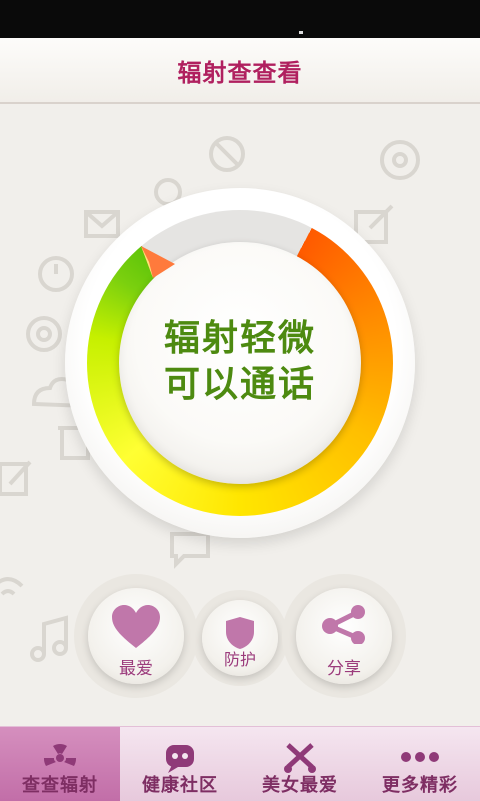 The width and height of the screenshot is (480, 801). What do you see at coordinates (240, 633) in the screenshot?
I see `shield-icon` at bounding box center [240, 633].